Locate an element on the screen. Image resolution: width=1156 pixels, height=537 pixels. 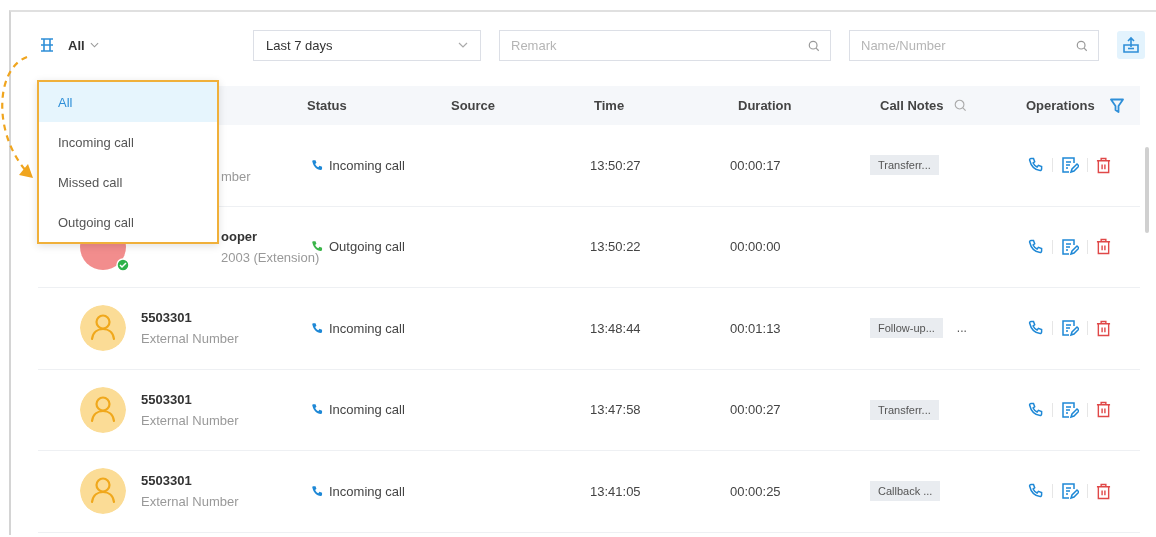
column-header: Call Notes is located at coordinates (912, 105).